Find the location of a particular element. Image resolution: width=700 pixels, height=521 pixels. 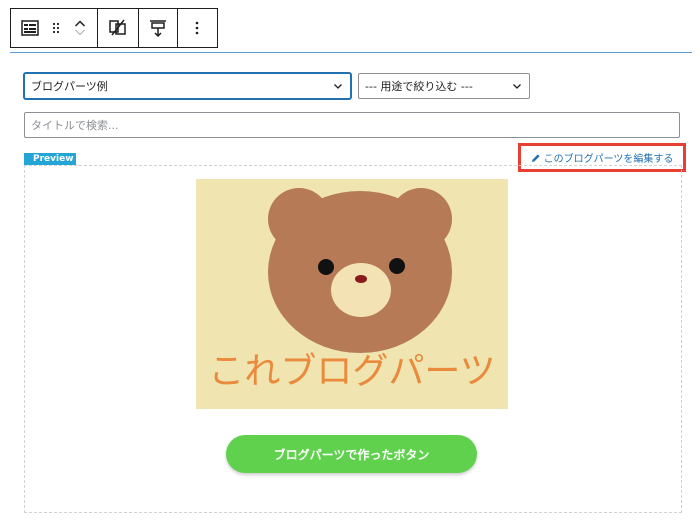

drag-handle-icon is located at coordinates (56, 28).